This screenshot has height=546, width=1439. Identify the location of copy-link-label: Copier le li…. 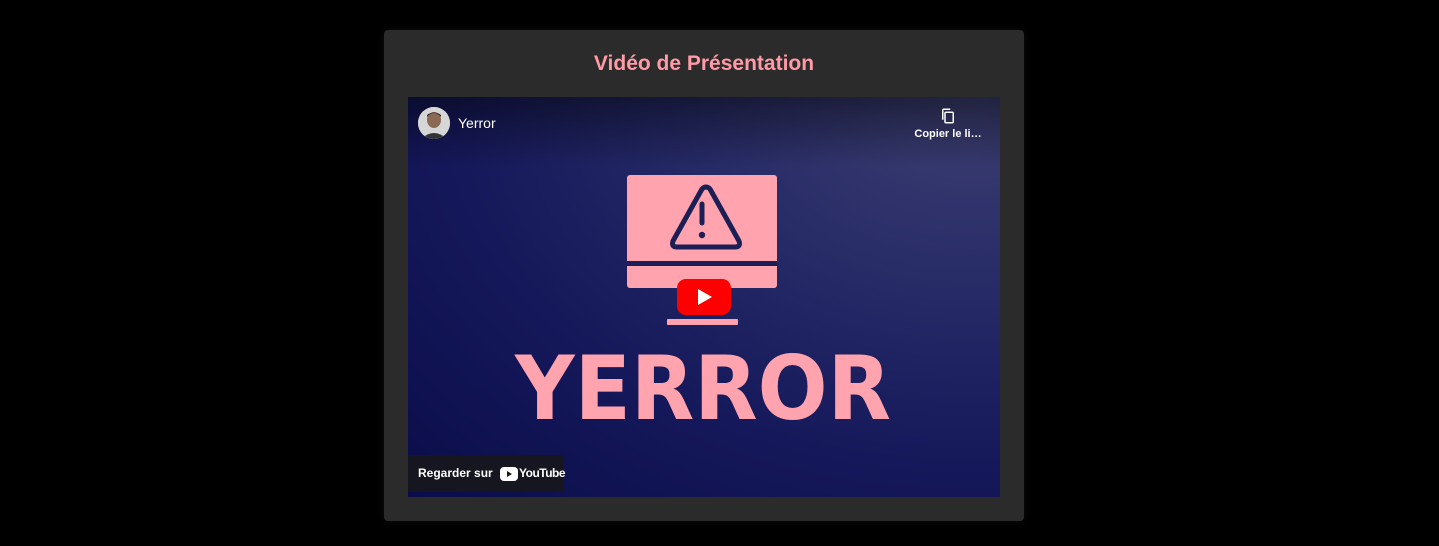
(948, 134).